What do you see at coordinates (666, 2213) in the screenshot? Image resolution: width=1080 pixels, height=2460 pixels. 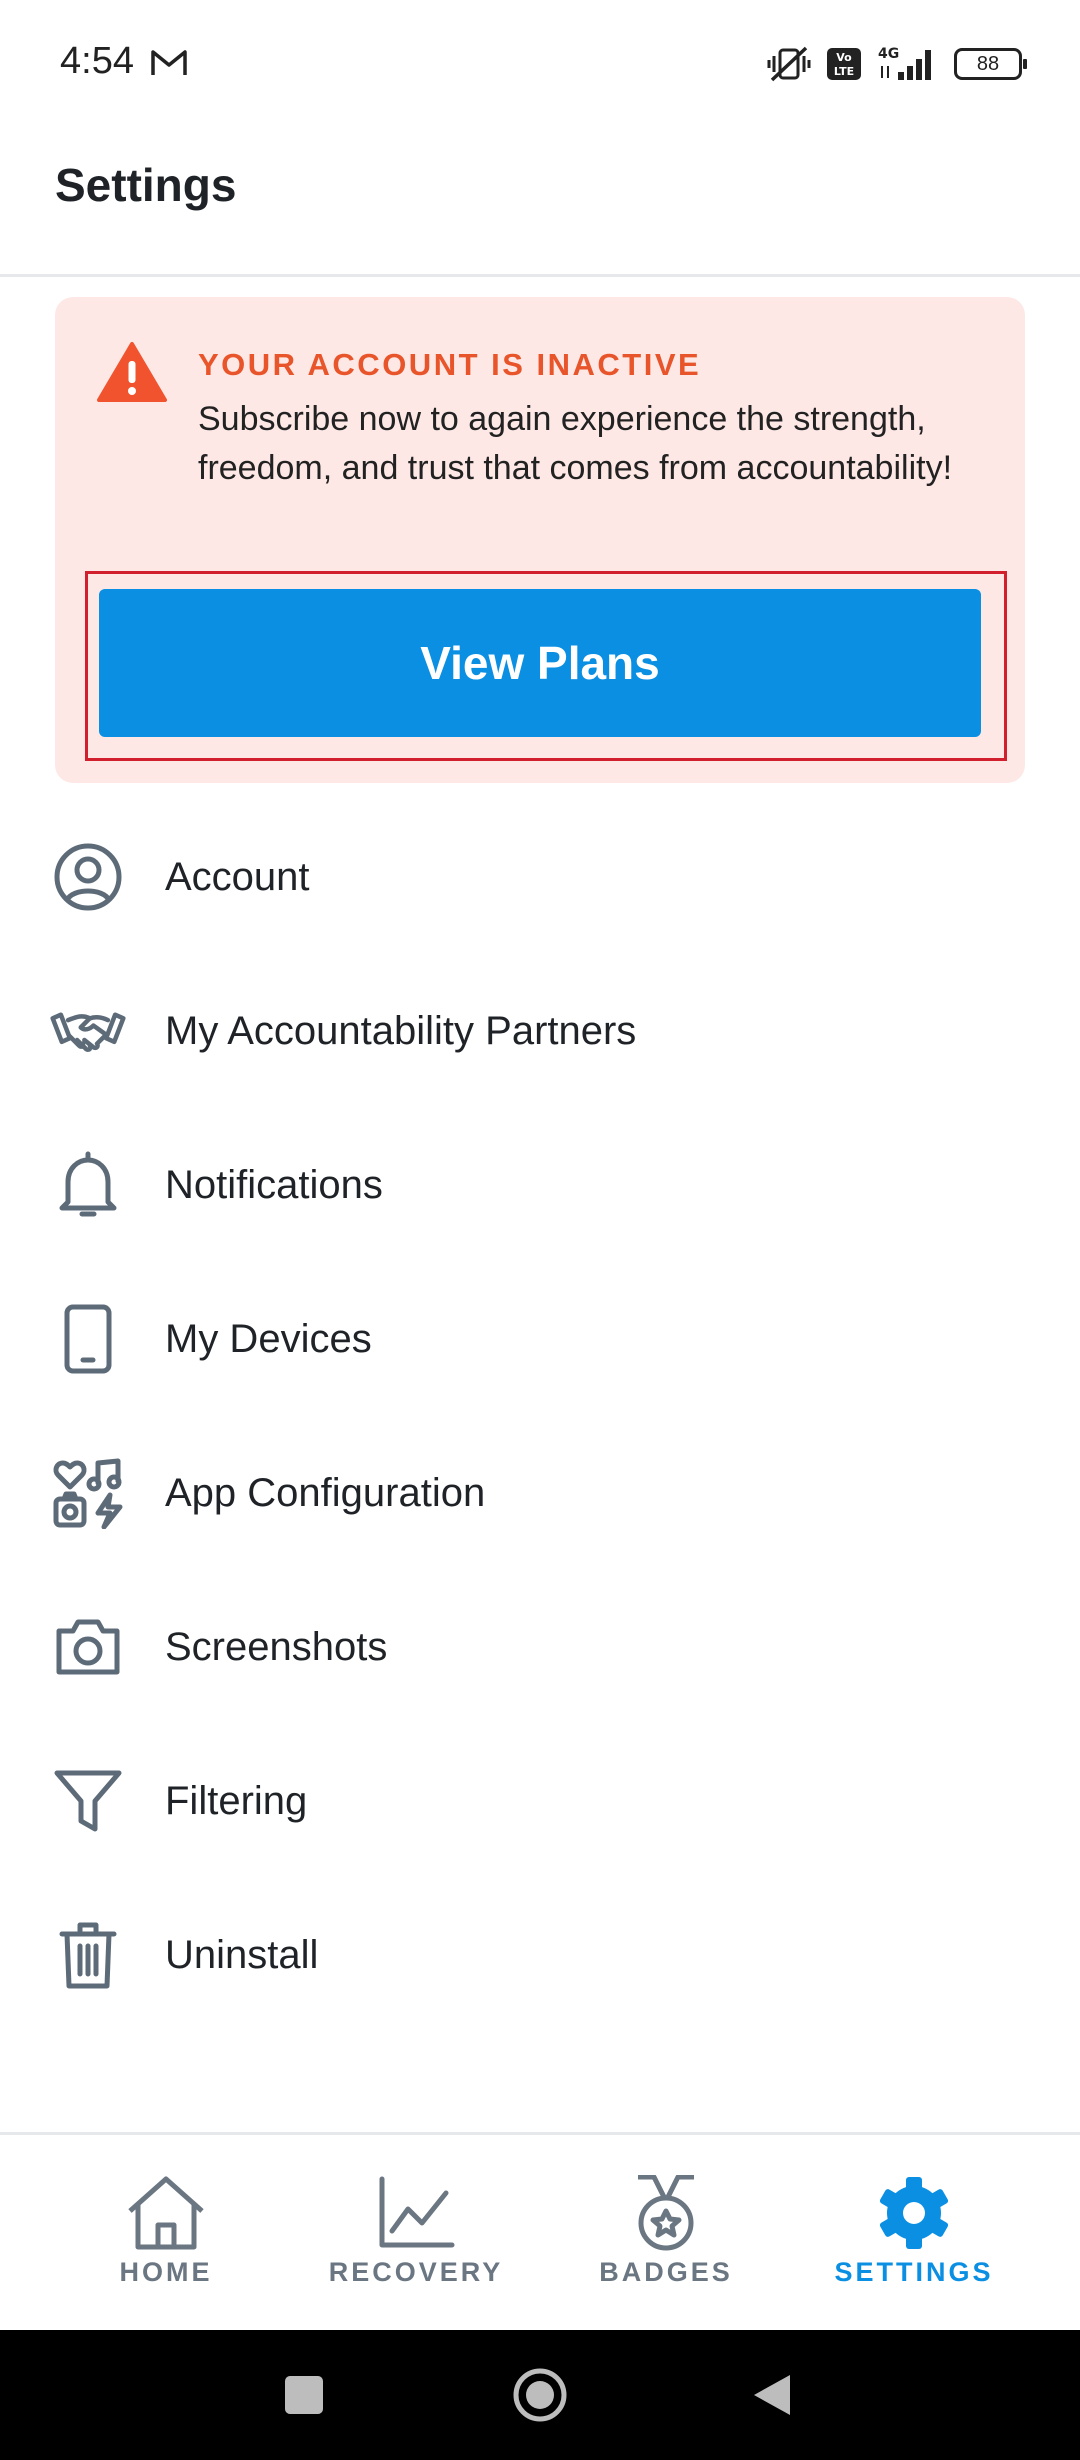 I see `medal-icon` at bounding box center [666, 2213].